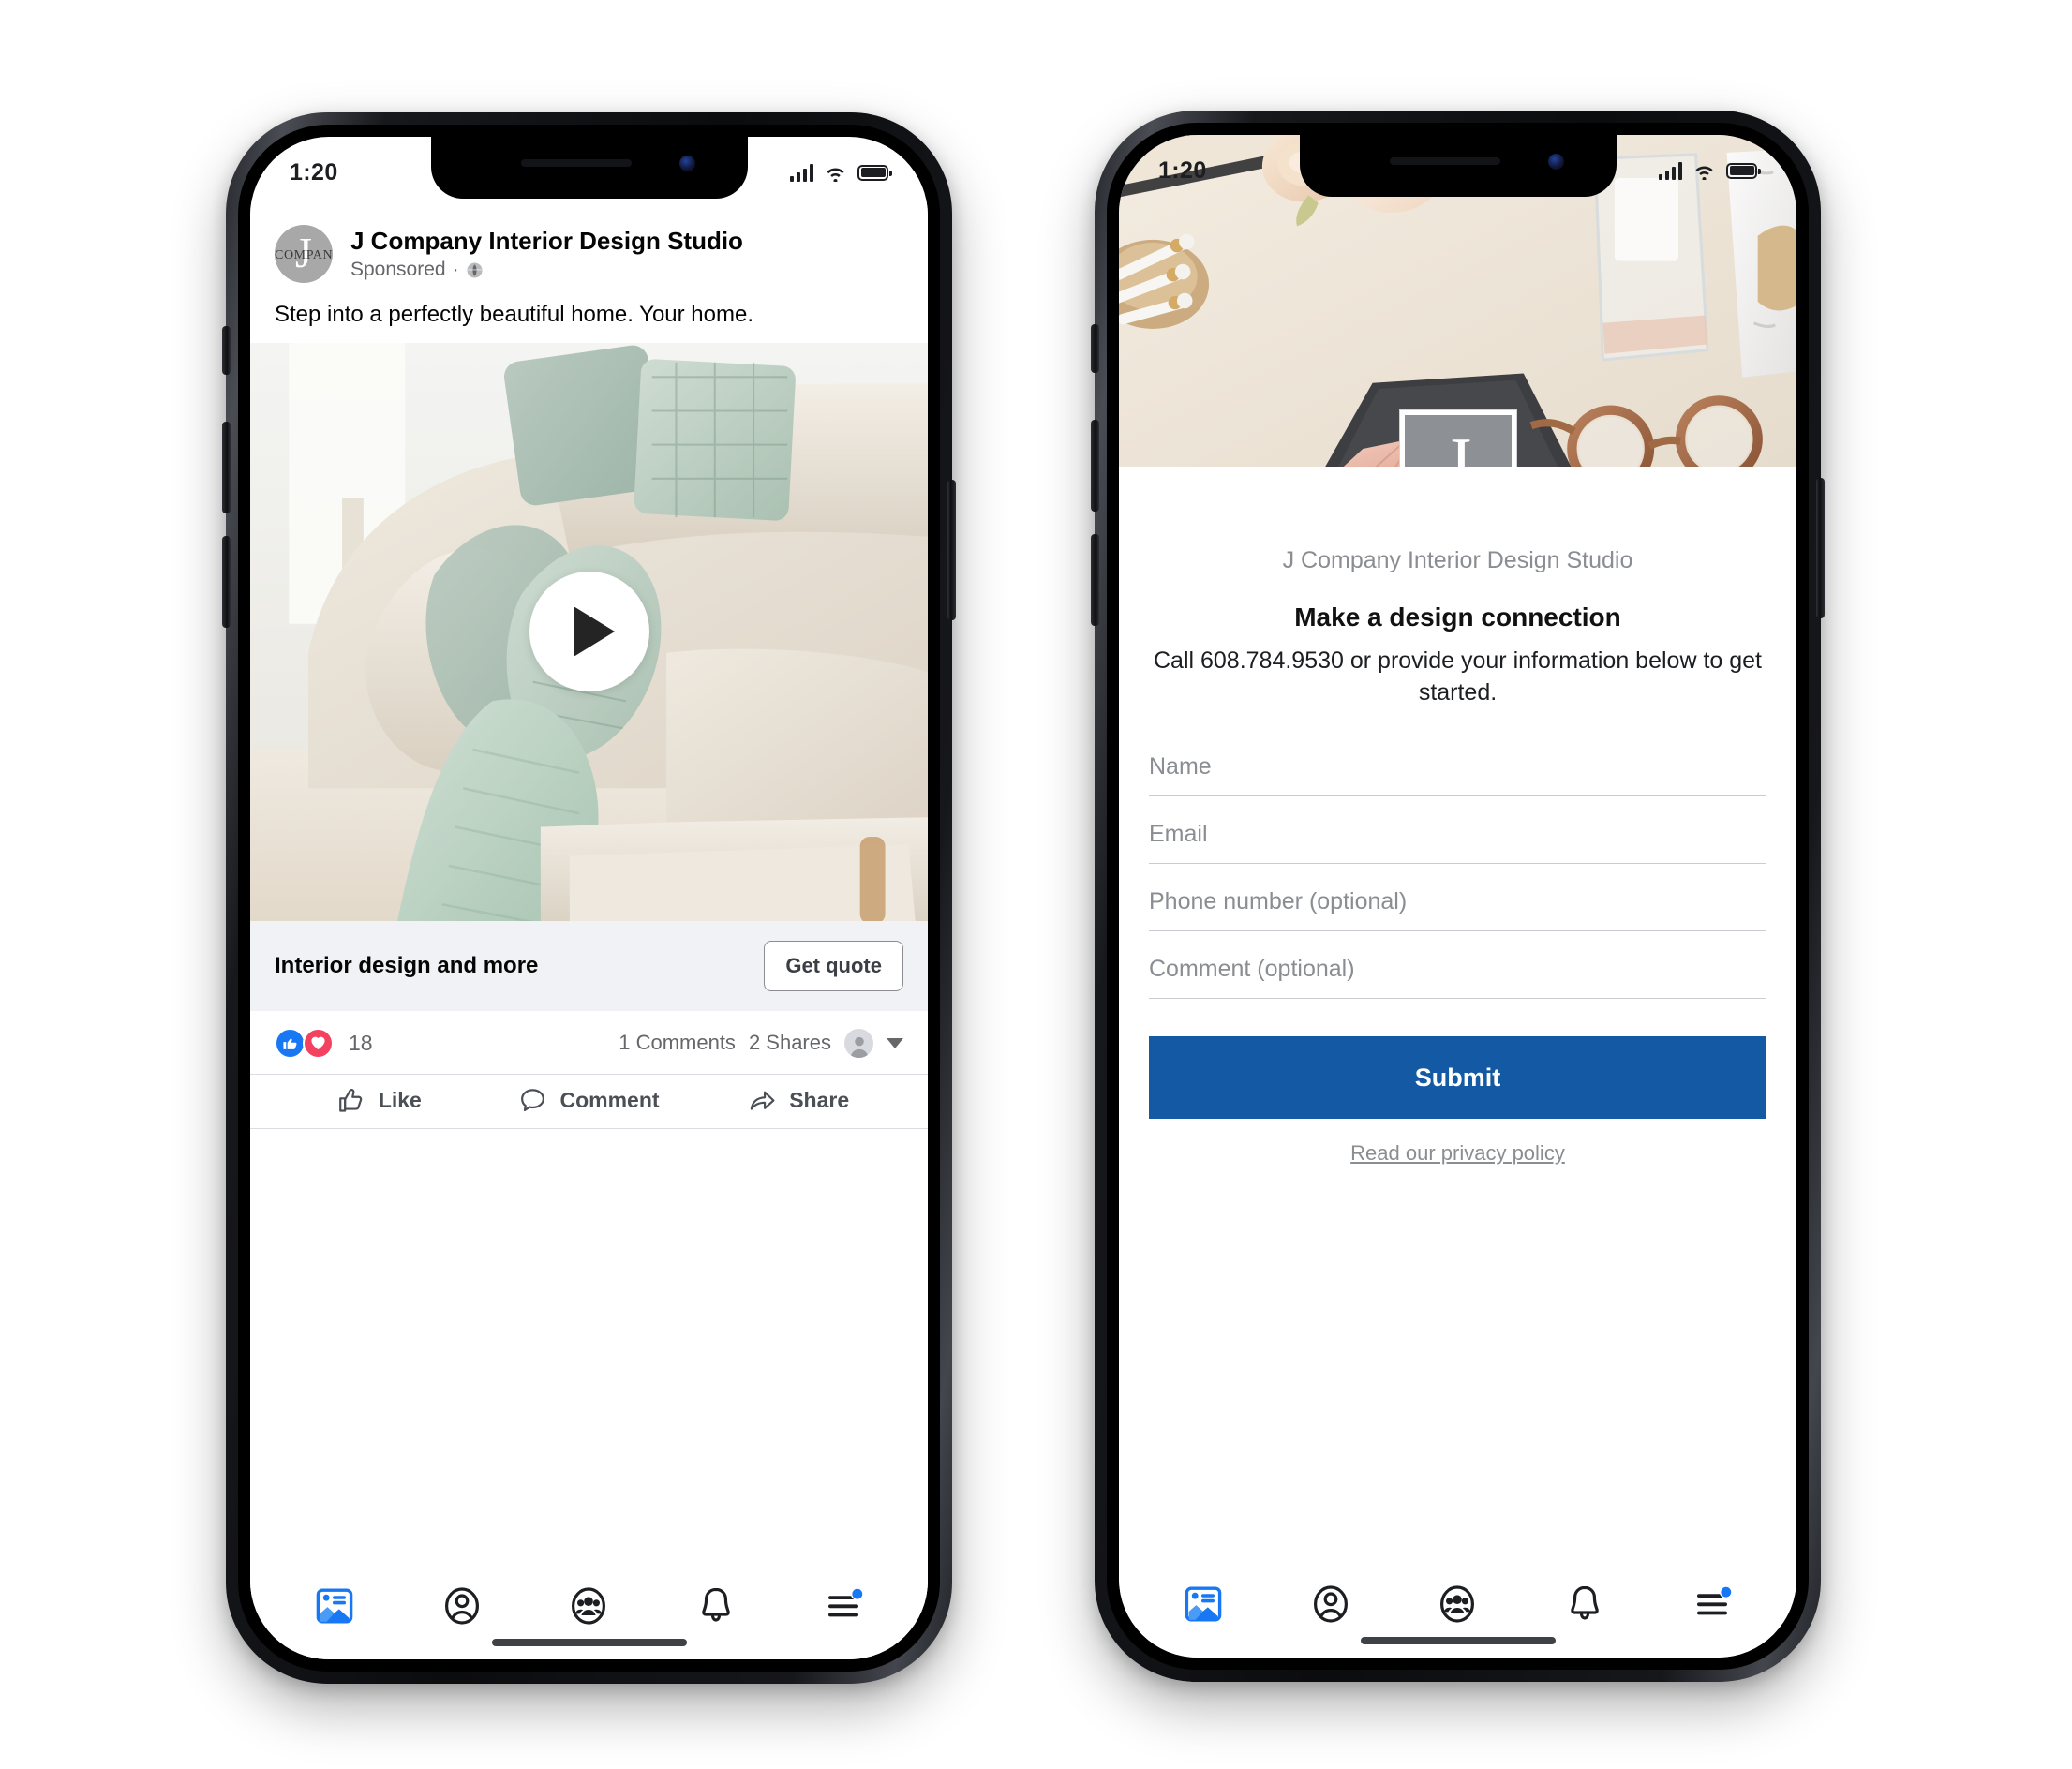  Describe the element at coordinates (790, 1043) in the screenshot. I see `shares-count: 2 Shares` at that location.